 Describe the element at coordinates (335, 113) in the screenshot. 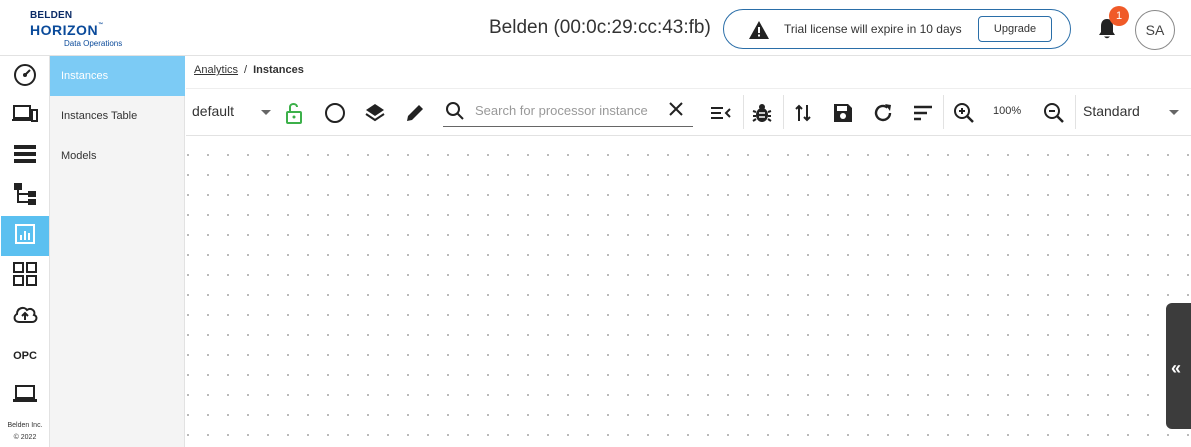

I see `circle-icon` at that location.